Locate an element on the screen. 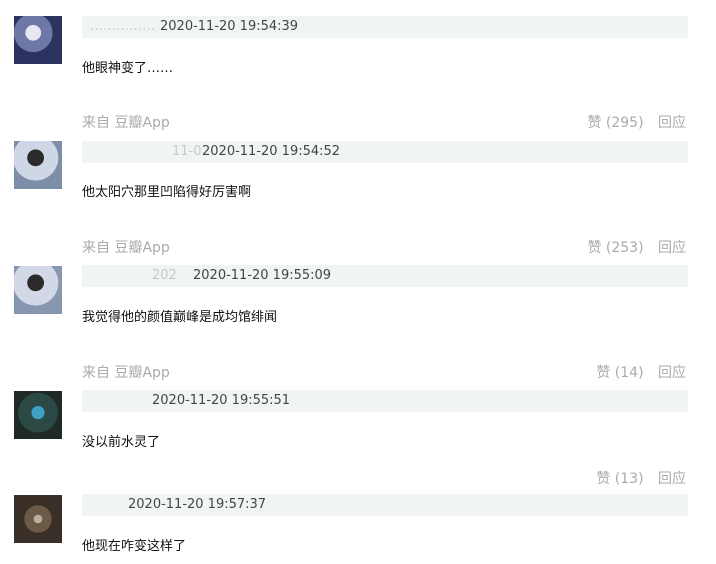 The height and width of the screenshot is (564, 716). comment-time-prefix: 202 is located at coordinates (164, 275).